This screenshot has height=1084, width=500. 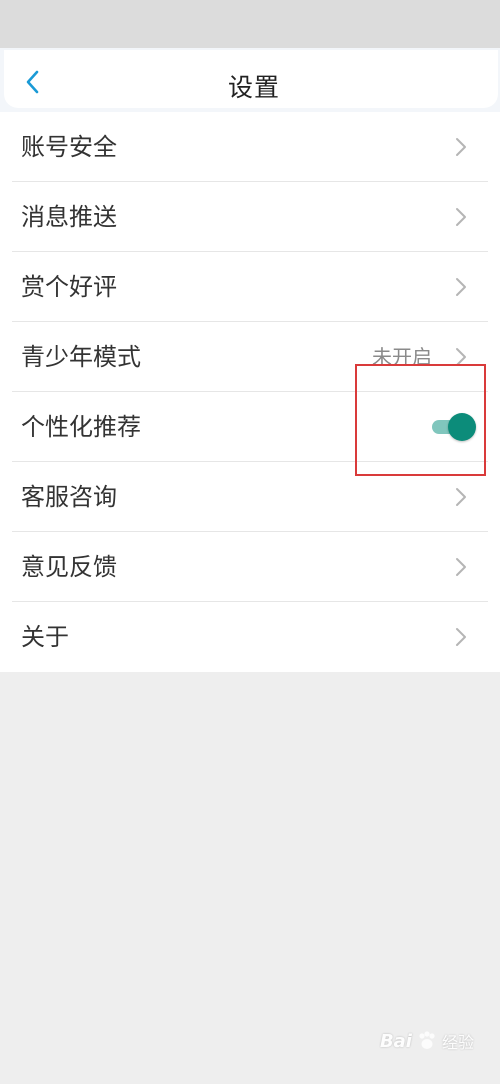 I want to click on settings-row-about: 关于, so click(x=250, y=637).